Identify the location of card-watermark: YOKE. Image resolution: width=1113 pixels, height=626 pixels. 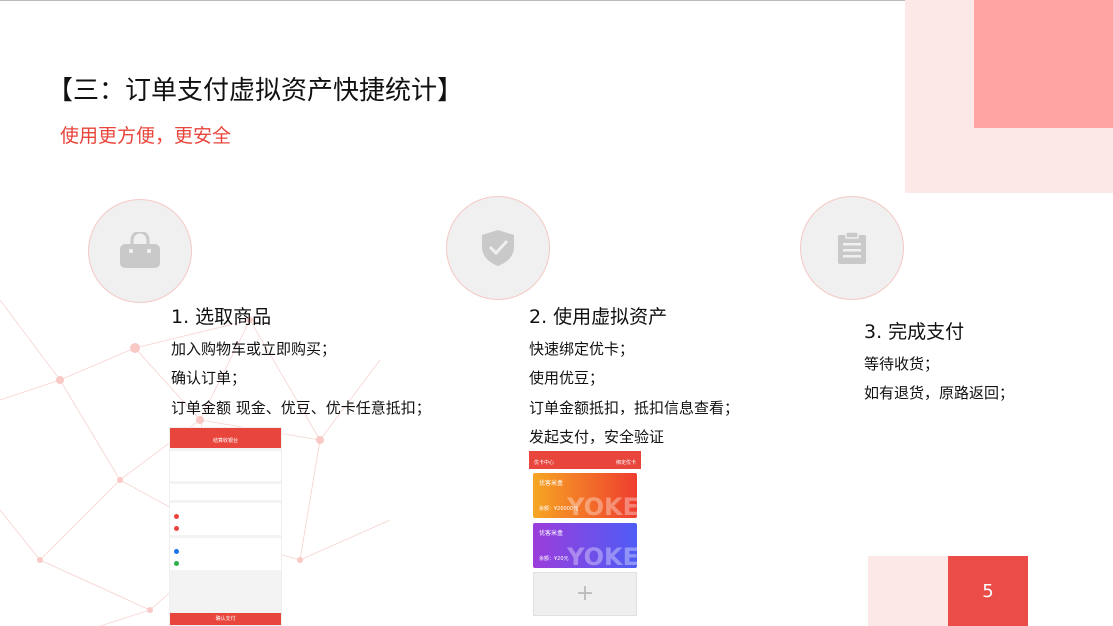
(602, 555).